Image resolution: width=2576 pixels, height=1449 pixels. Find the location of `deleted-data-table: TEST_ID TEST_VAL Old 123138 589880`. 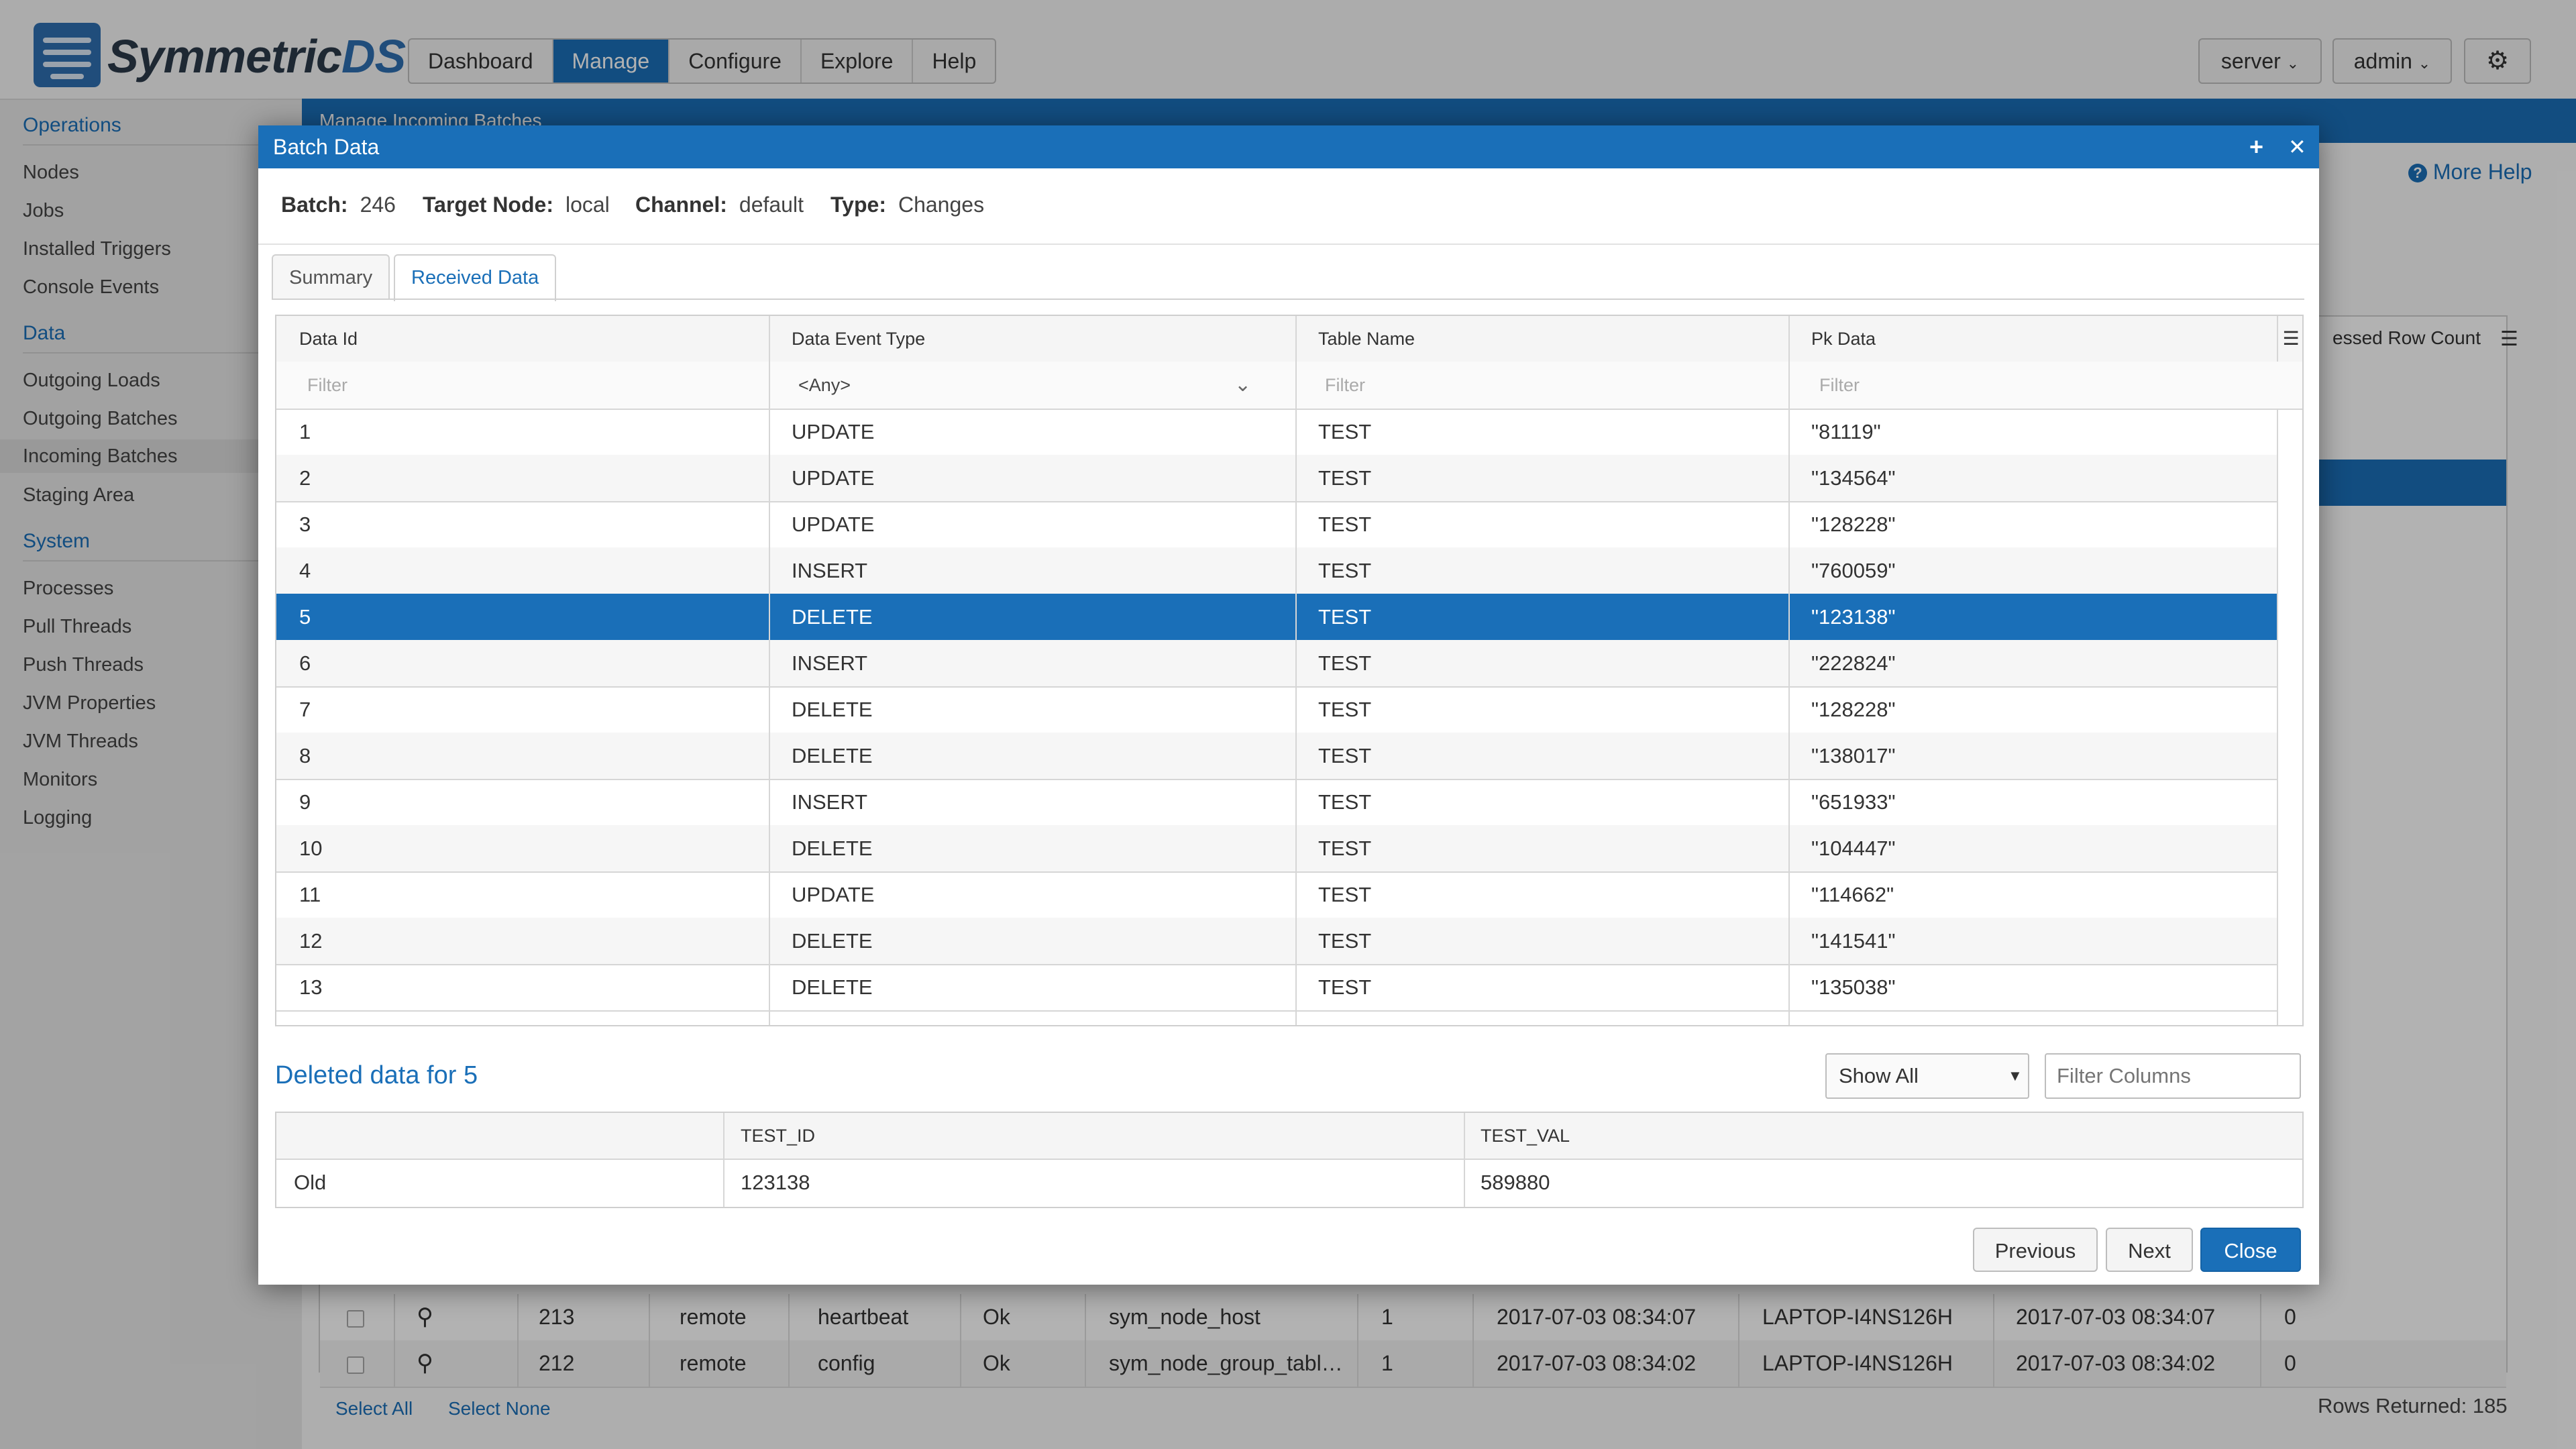

deleted-data-table: TEST_ID TEST_VAL Old 123138 589880 is located at coordinates (1289, 1160).